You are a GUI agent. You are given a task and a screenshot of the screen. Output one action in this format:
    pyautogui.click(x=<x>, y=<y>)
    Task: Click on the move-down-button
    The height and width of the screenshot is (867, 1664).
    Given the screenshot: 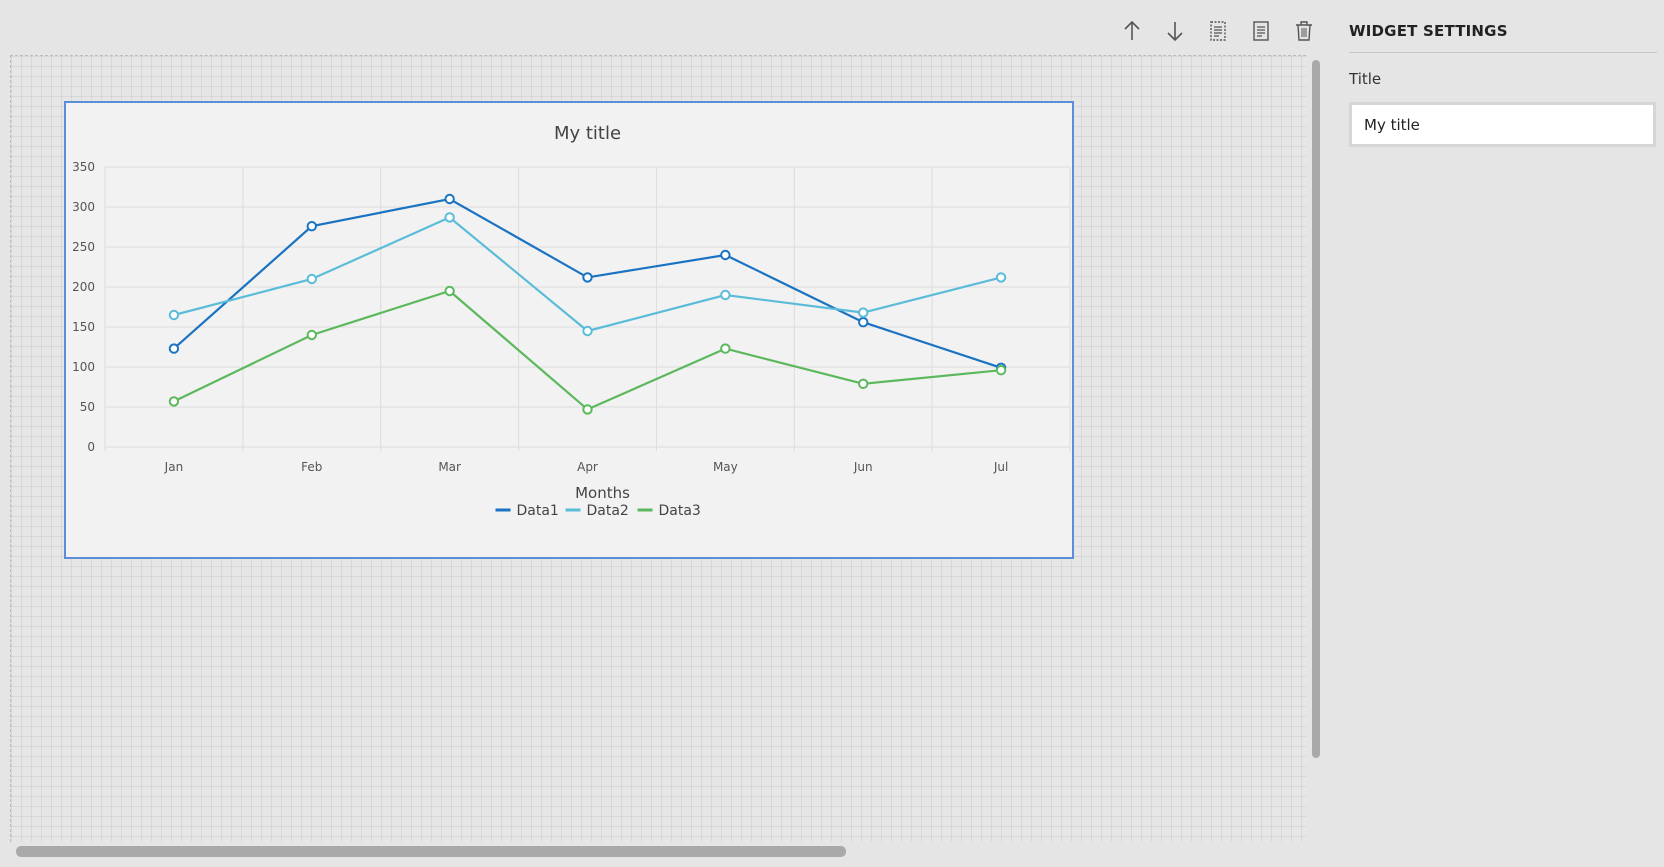 What is the action you would take?
    pyautogui.click(x=1174, y=31)
    